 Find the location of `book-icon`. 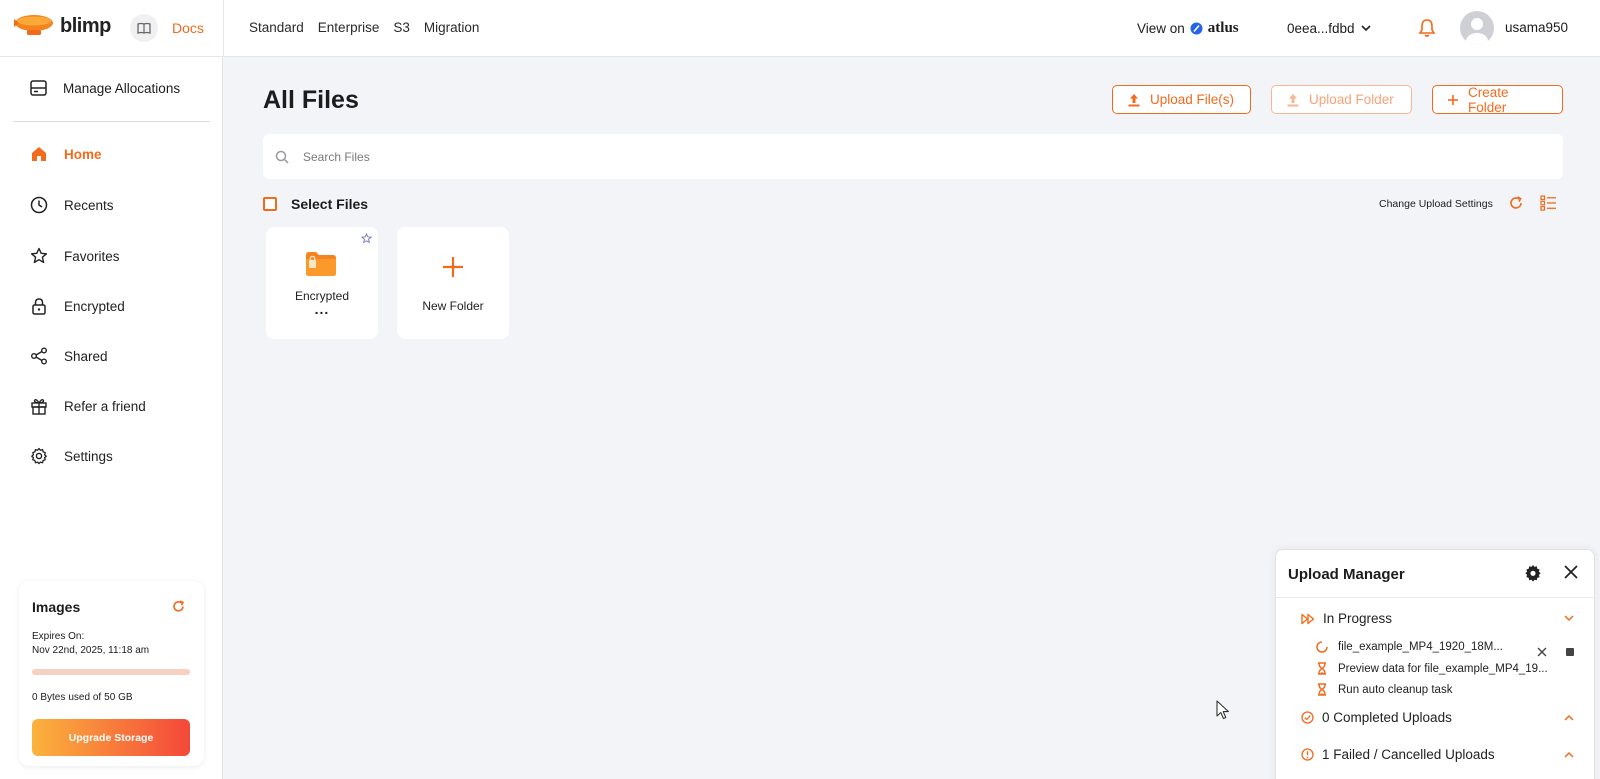

book-icon is located at coordinates (144, 28).